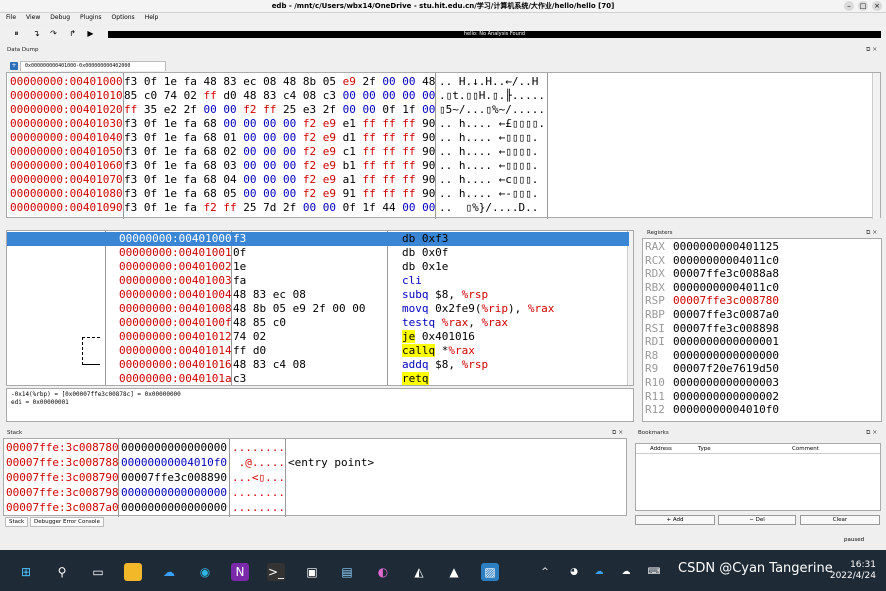  I want to click on register-value: 00007f20e7619d50, so click(726, 368).